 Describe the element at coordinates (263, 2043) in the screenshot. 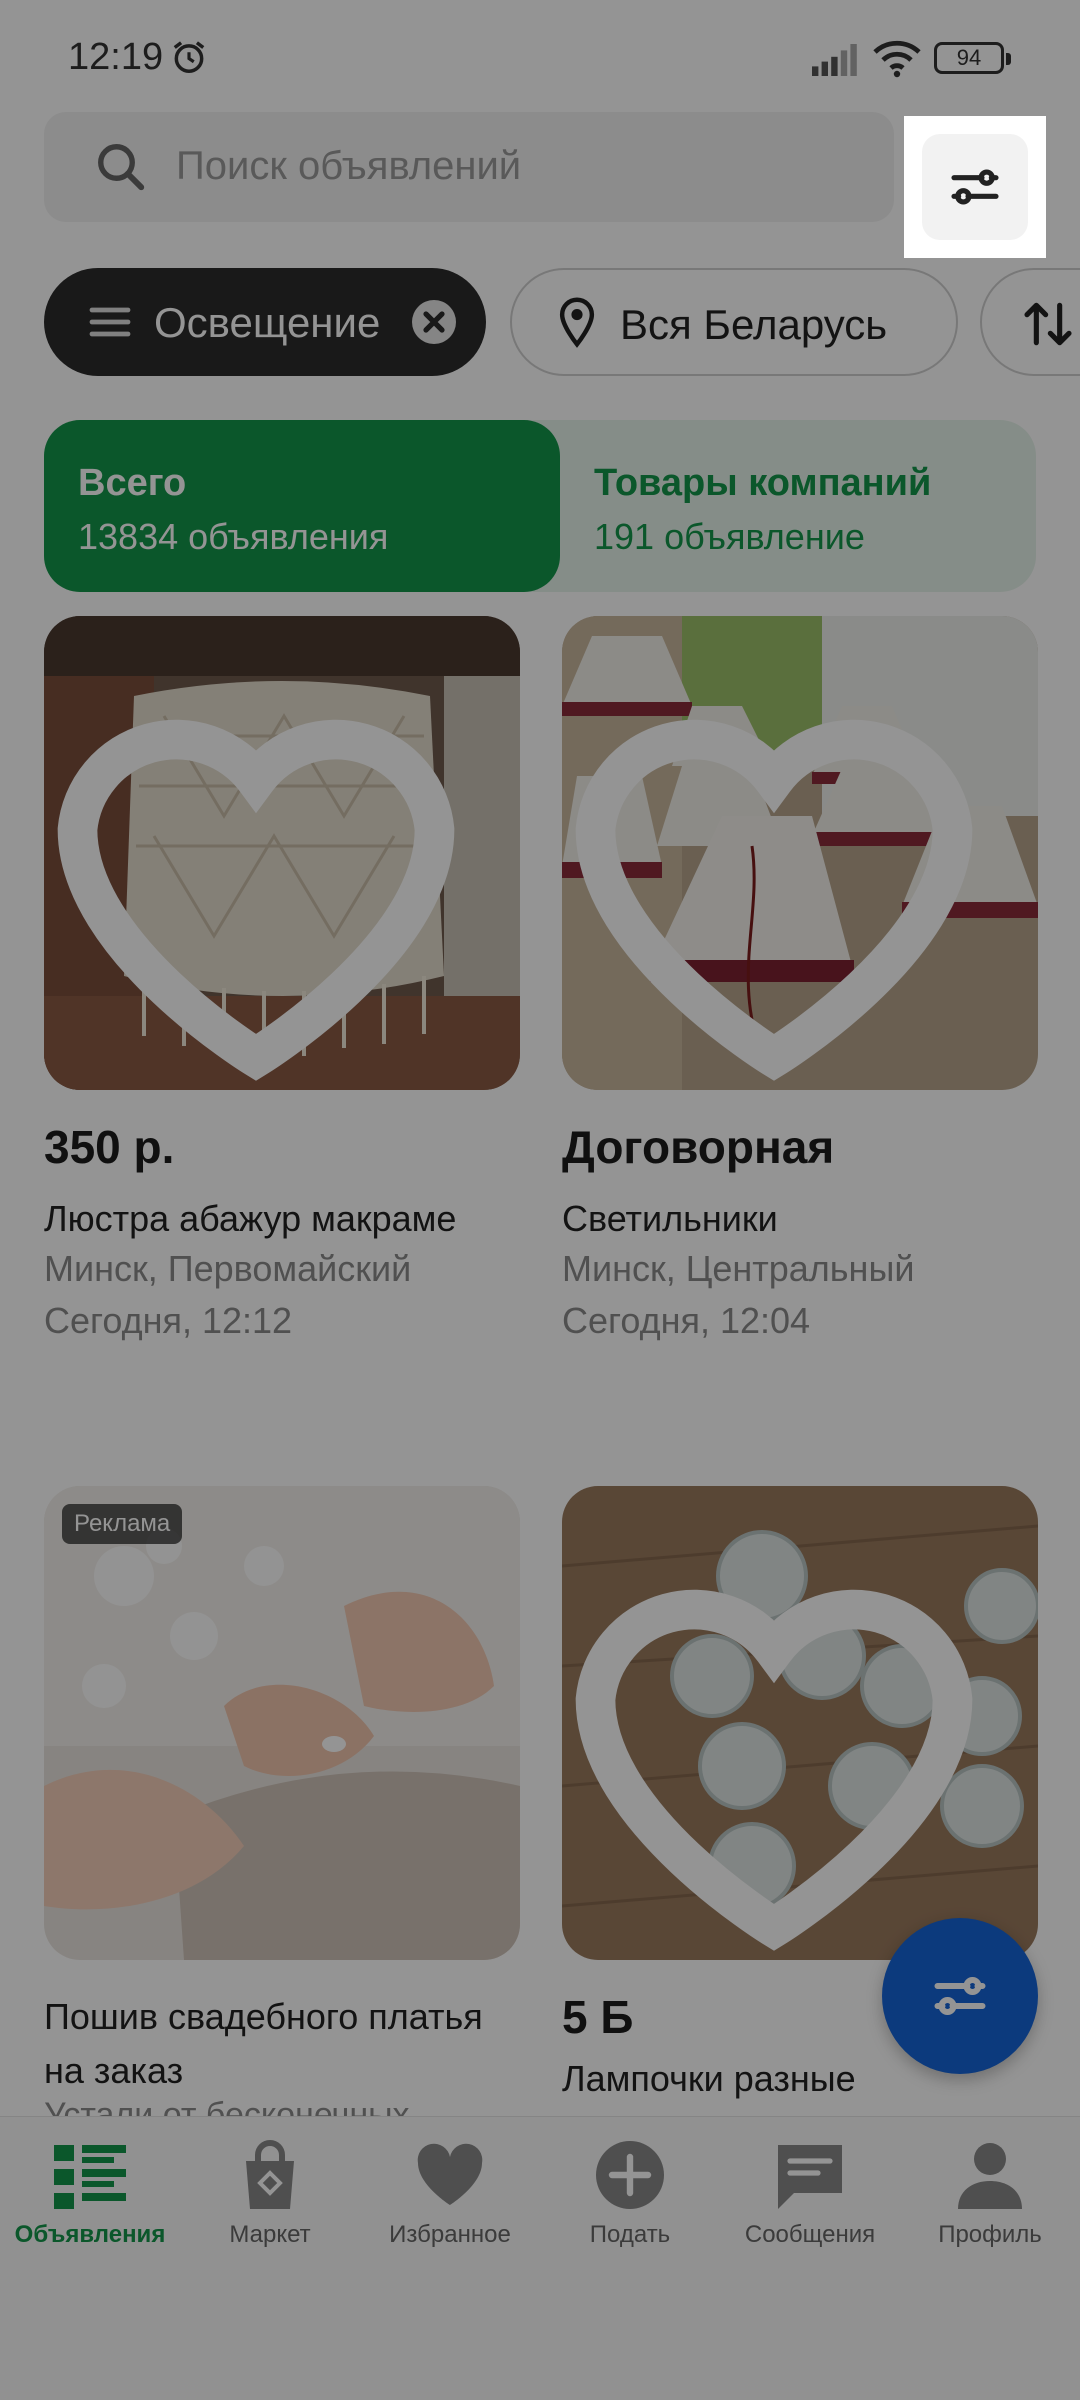

I see `listing-title: Пошив свадебного платья на заказ` at that location.